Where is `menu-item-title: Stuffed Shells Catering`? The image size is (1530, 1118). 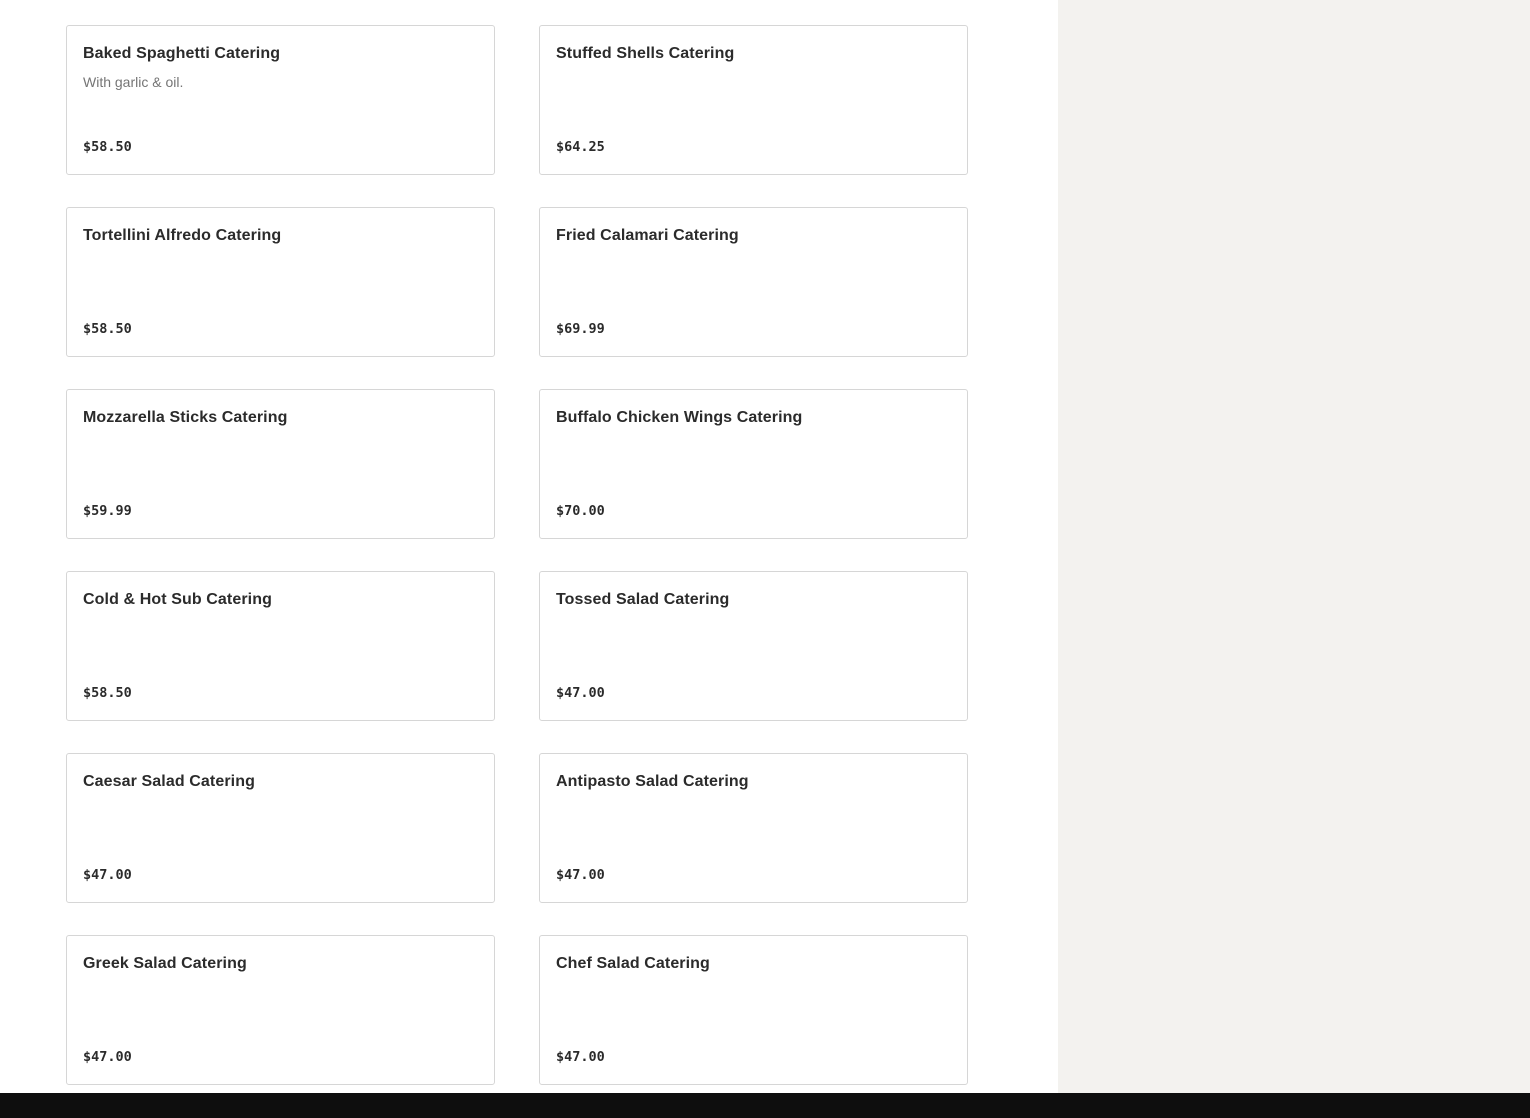 menu-item-title: Stuffed Shells Catering is located at coordinates (645, 53).